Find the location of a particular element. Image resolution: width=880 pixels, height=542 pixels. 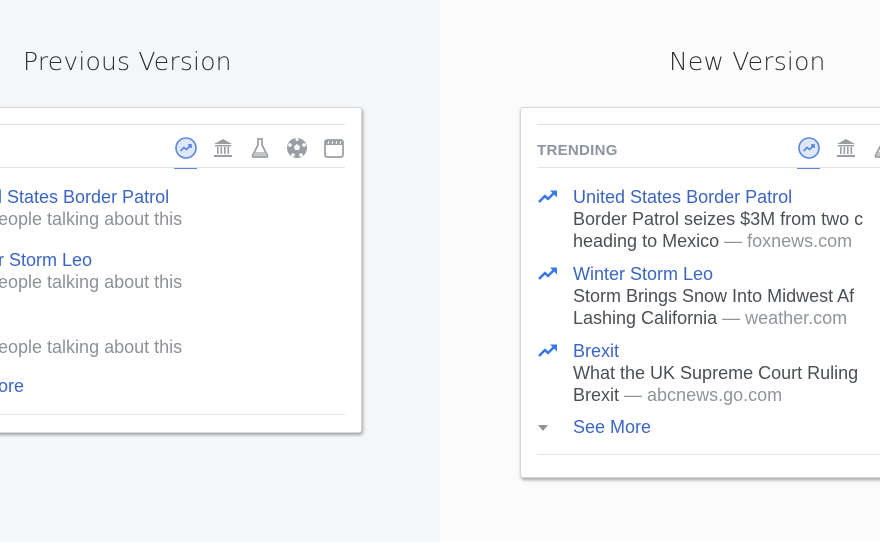

list-item: r Storm Leo eople talking about this is located at coordinates (91, 271).